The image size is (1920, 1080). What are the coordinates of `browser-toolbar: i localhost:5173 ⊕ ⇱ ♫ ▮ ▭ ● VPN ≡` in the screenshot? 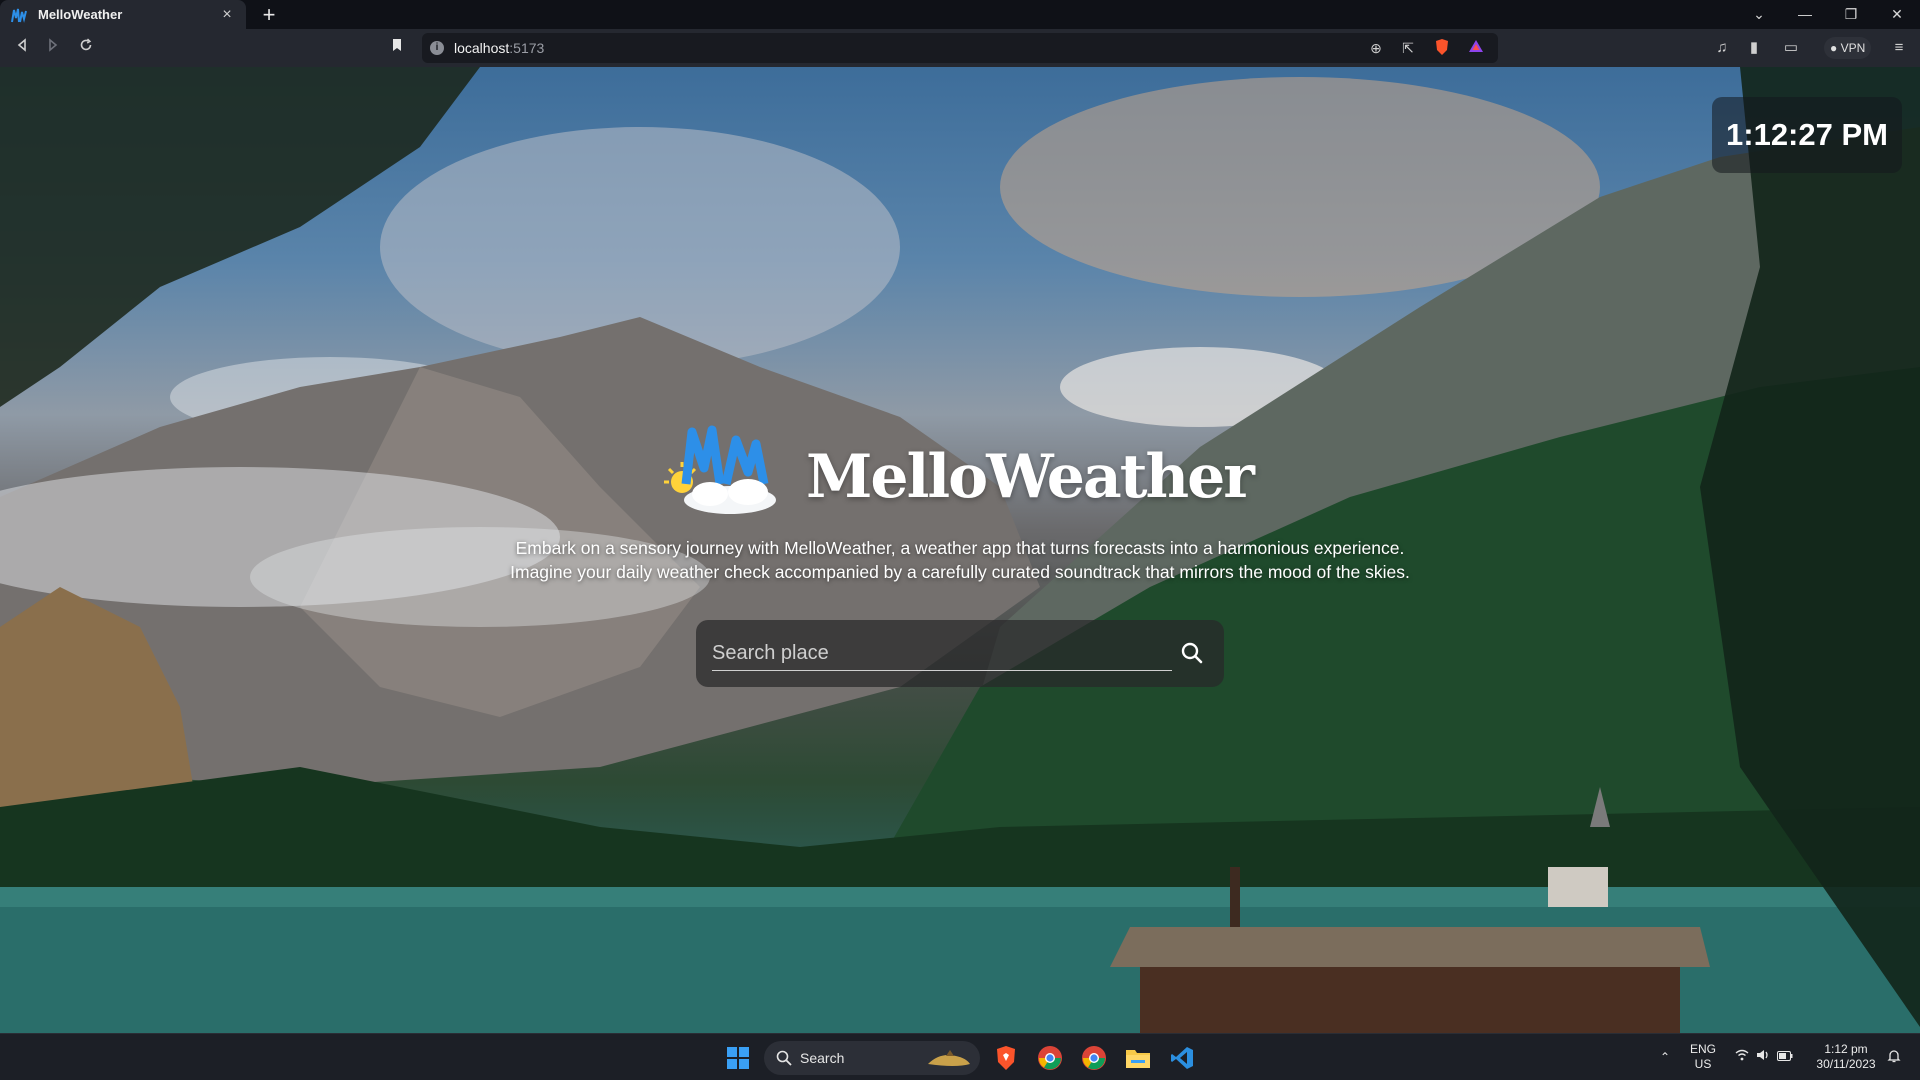 It's located at (960, 48).